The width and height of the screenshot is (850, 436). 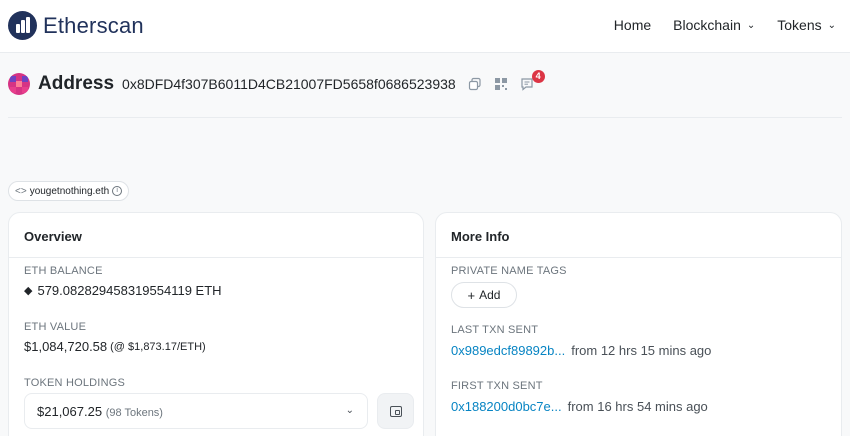 What do you see at coordinates (641, 350) in the screenshot?
I see `last-txn-time: from 12 hrs 15 mins ago` at bounding box center [641, 350].